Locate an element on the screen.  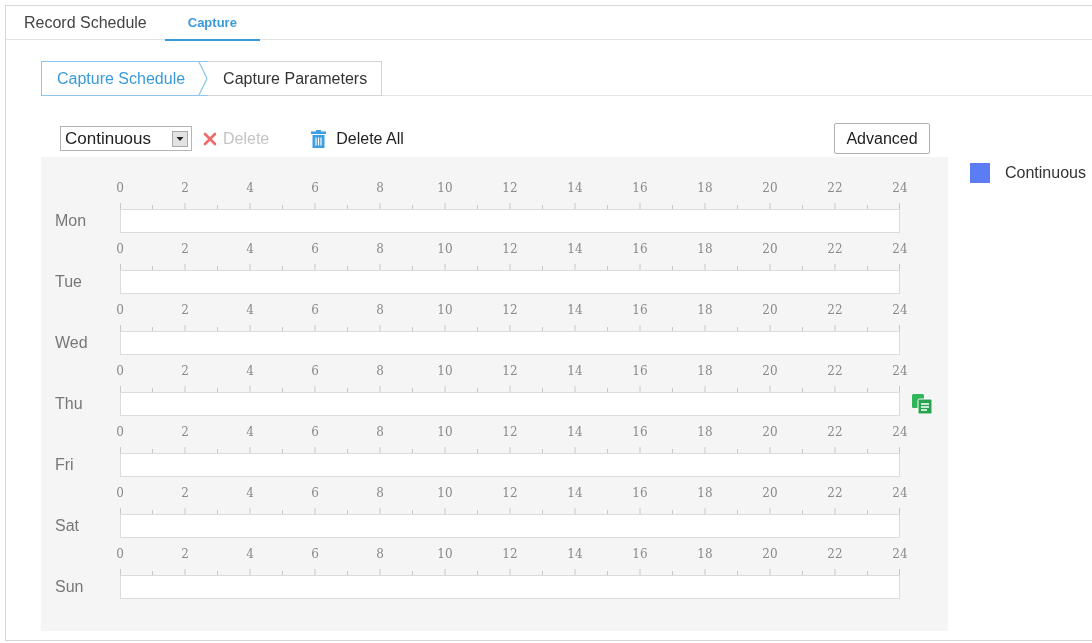
step-tab: Capture Parameters is located at coordinates (295, 78).